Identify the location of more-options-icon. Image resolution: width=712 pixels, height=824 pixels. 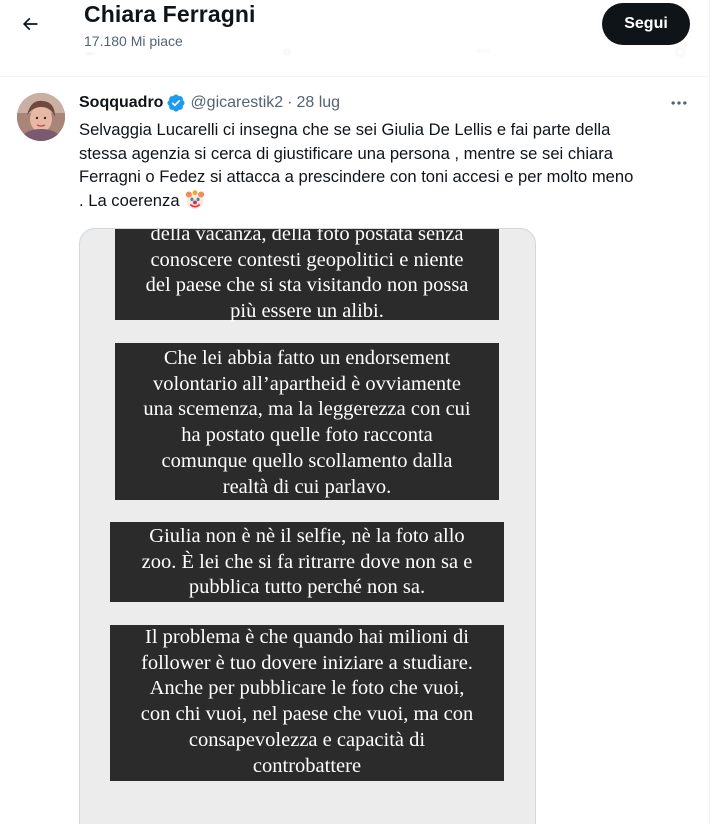
(679, 103).